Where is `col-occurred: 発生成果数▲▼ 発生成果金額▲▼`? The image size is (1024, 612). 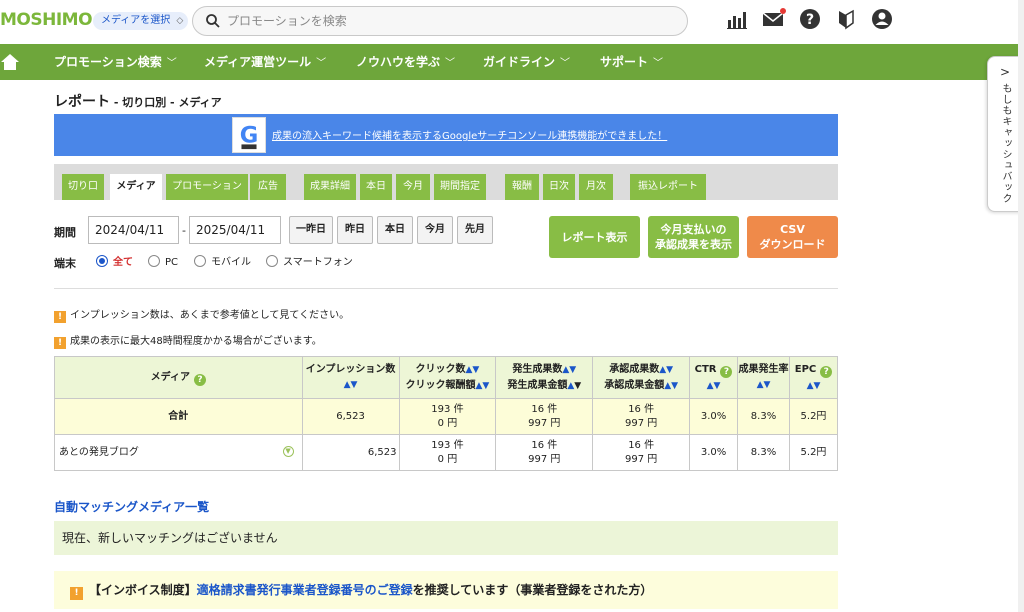
col-occurred: 発生成果数▲▼ 発生成果金額▲▼ is located at coordinates (544, 377).